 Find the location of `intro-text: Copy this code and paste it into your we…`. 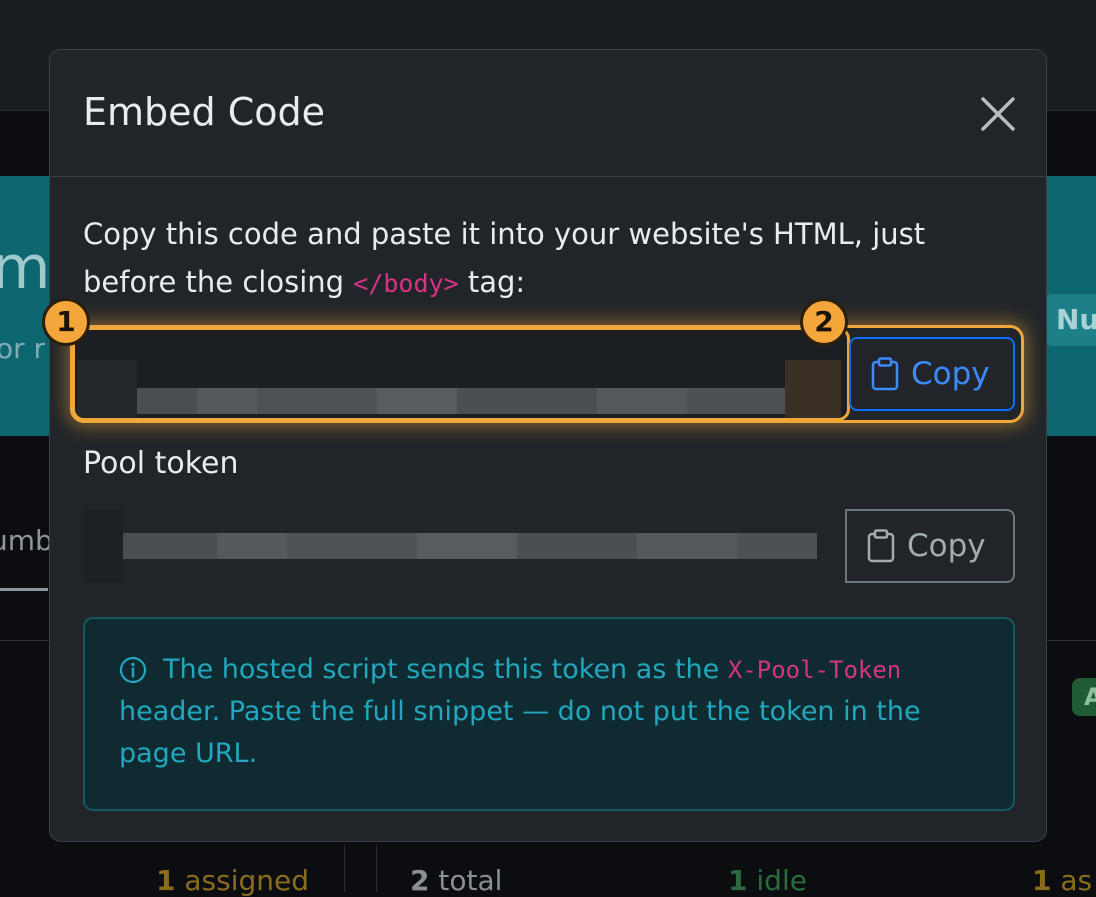

intro-text: Copy this code and paste it into your we… is located at coordinates (553, 259).